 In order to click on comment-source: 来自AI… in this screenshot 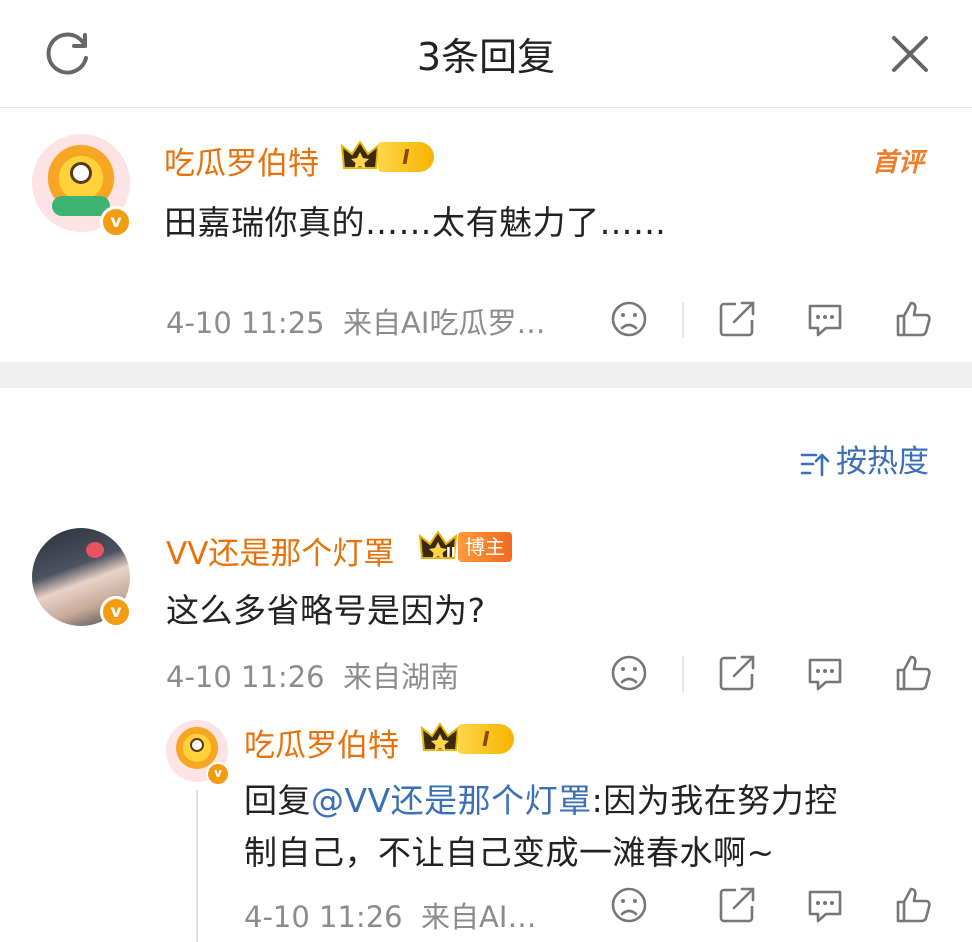, I will do `click(479, 917)`.